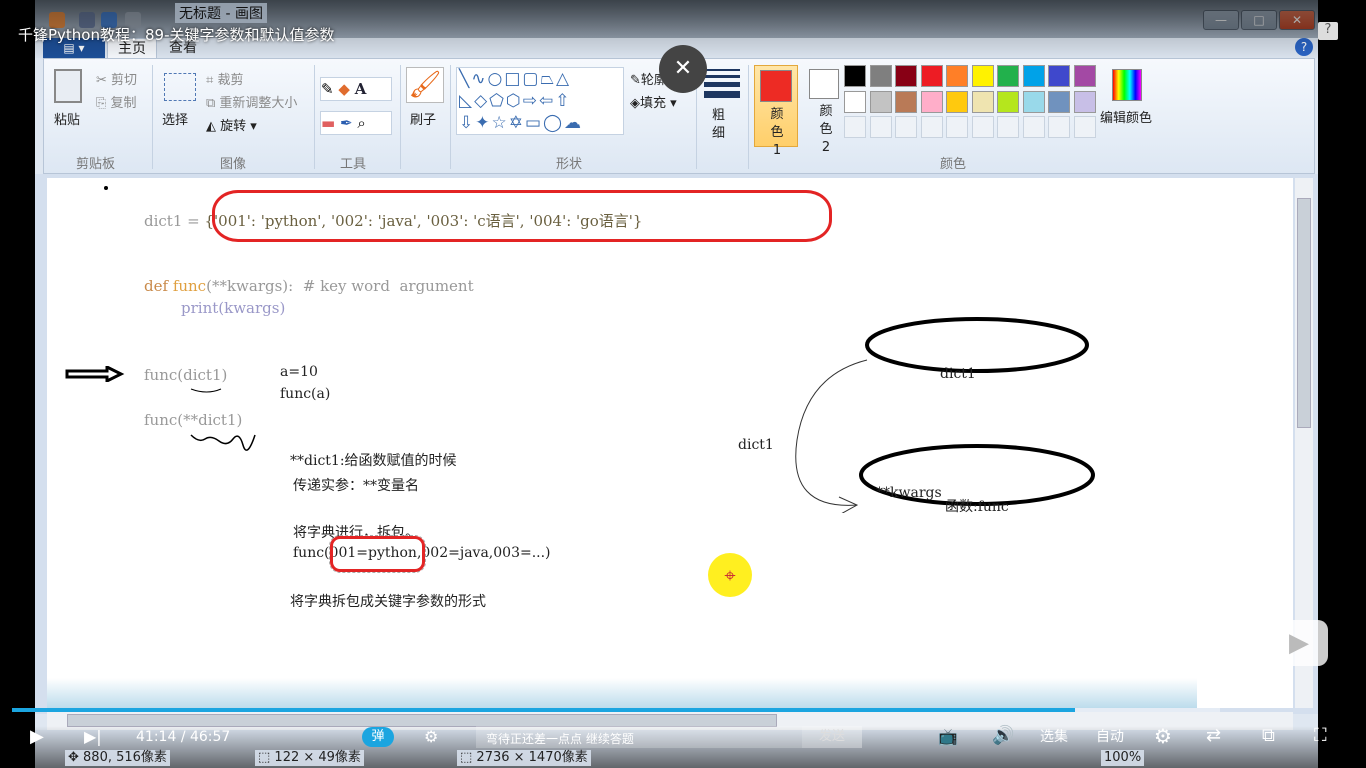  I want to click on tools-group-label: 工具, so click(353, 164).